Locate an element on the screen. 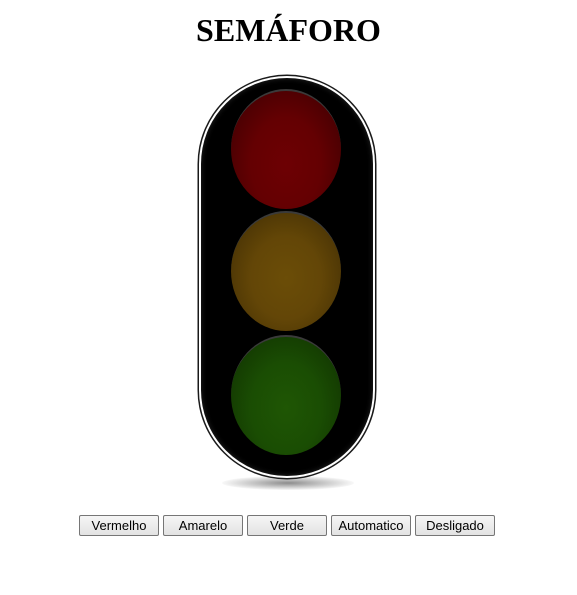  green-button: Verde is located at coordinates (287, 525).